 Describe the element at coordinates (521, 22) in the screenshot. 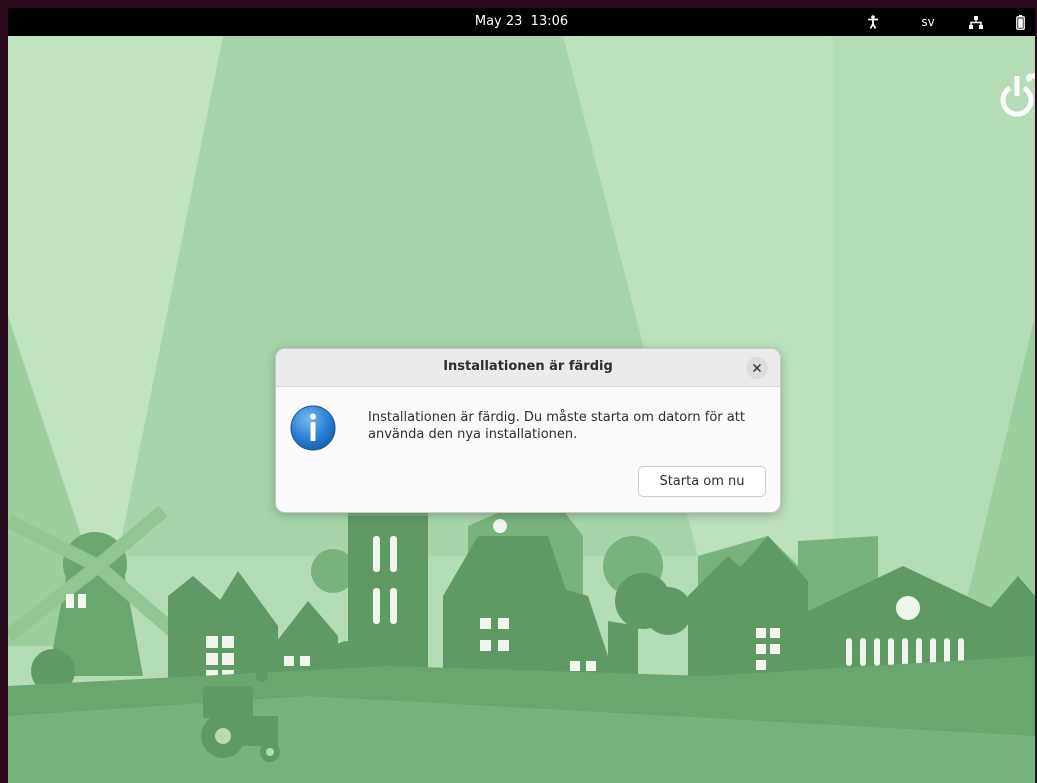

I see `top-bar: May 23 13:06 sv` at that location.